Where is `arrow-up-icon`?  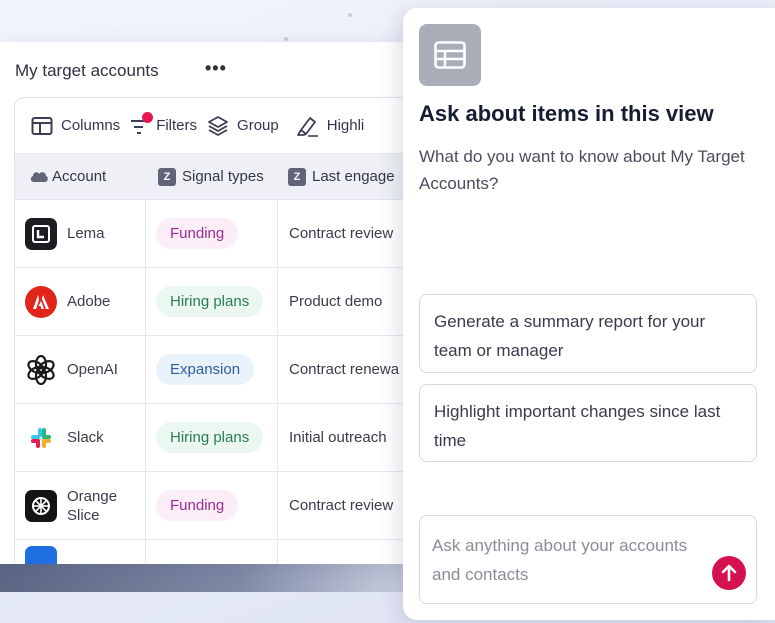 arrow-up-icon is located at coordinates (729, 573).